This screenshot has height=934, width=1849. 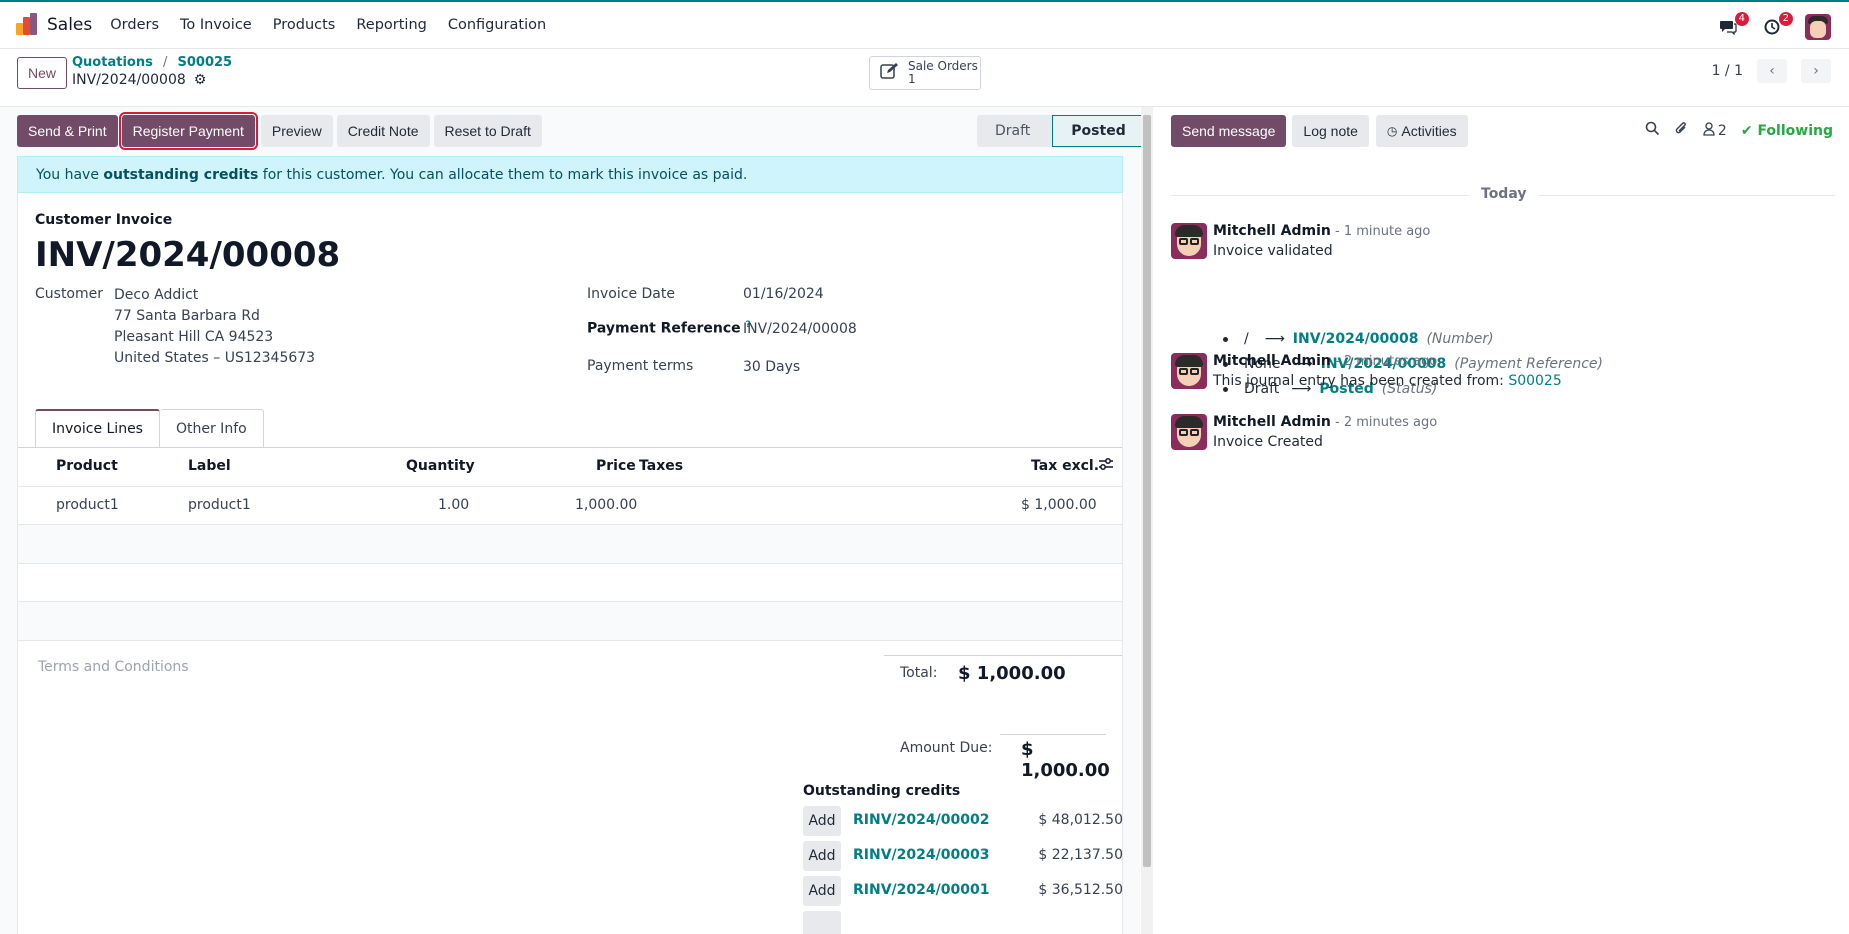 What do you see at coordinates (1225, 339) in the screenshot?
I see `bullet` at bounding box center [1225, 339].